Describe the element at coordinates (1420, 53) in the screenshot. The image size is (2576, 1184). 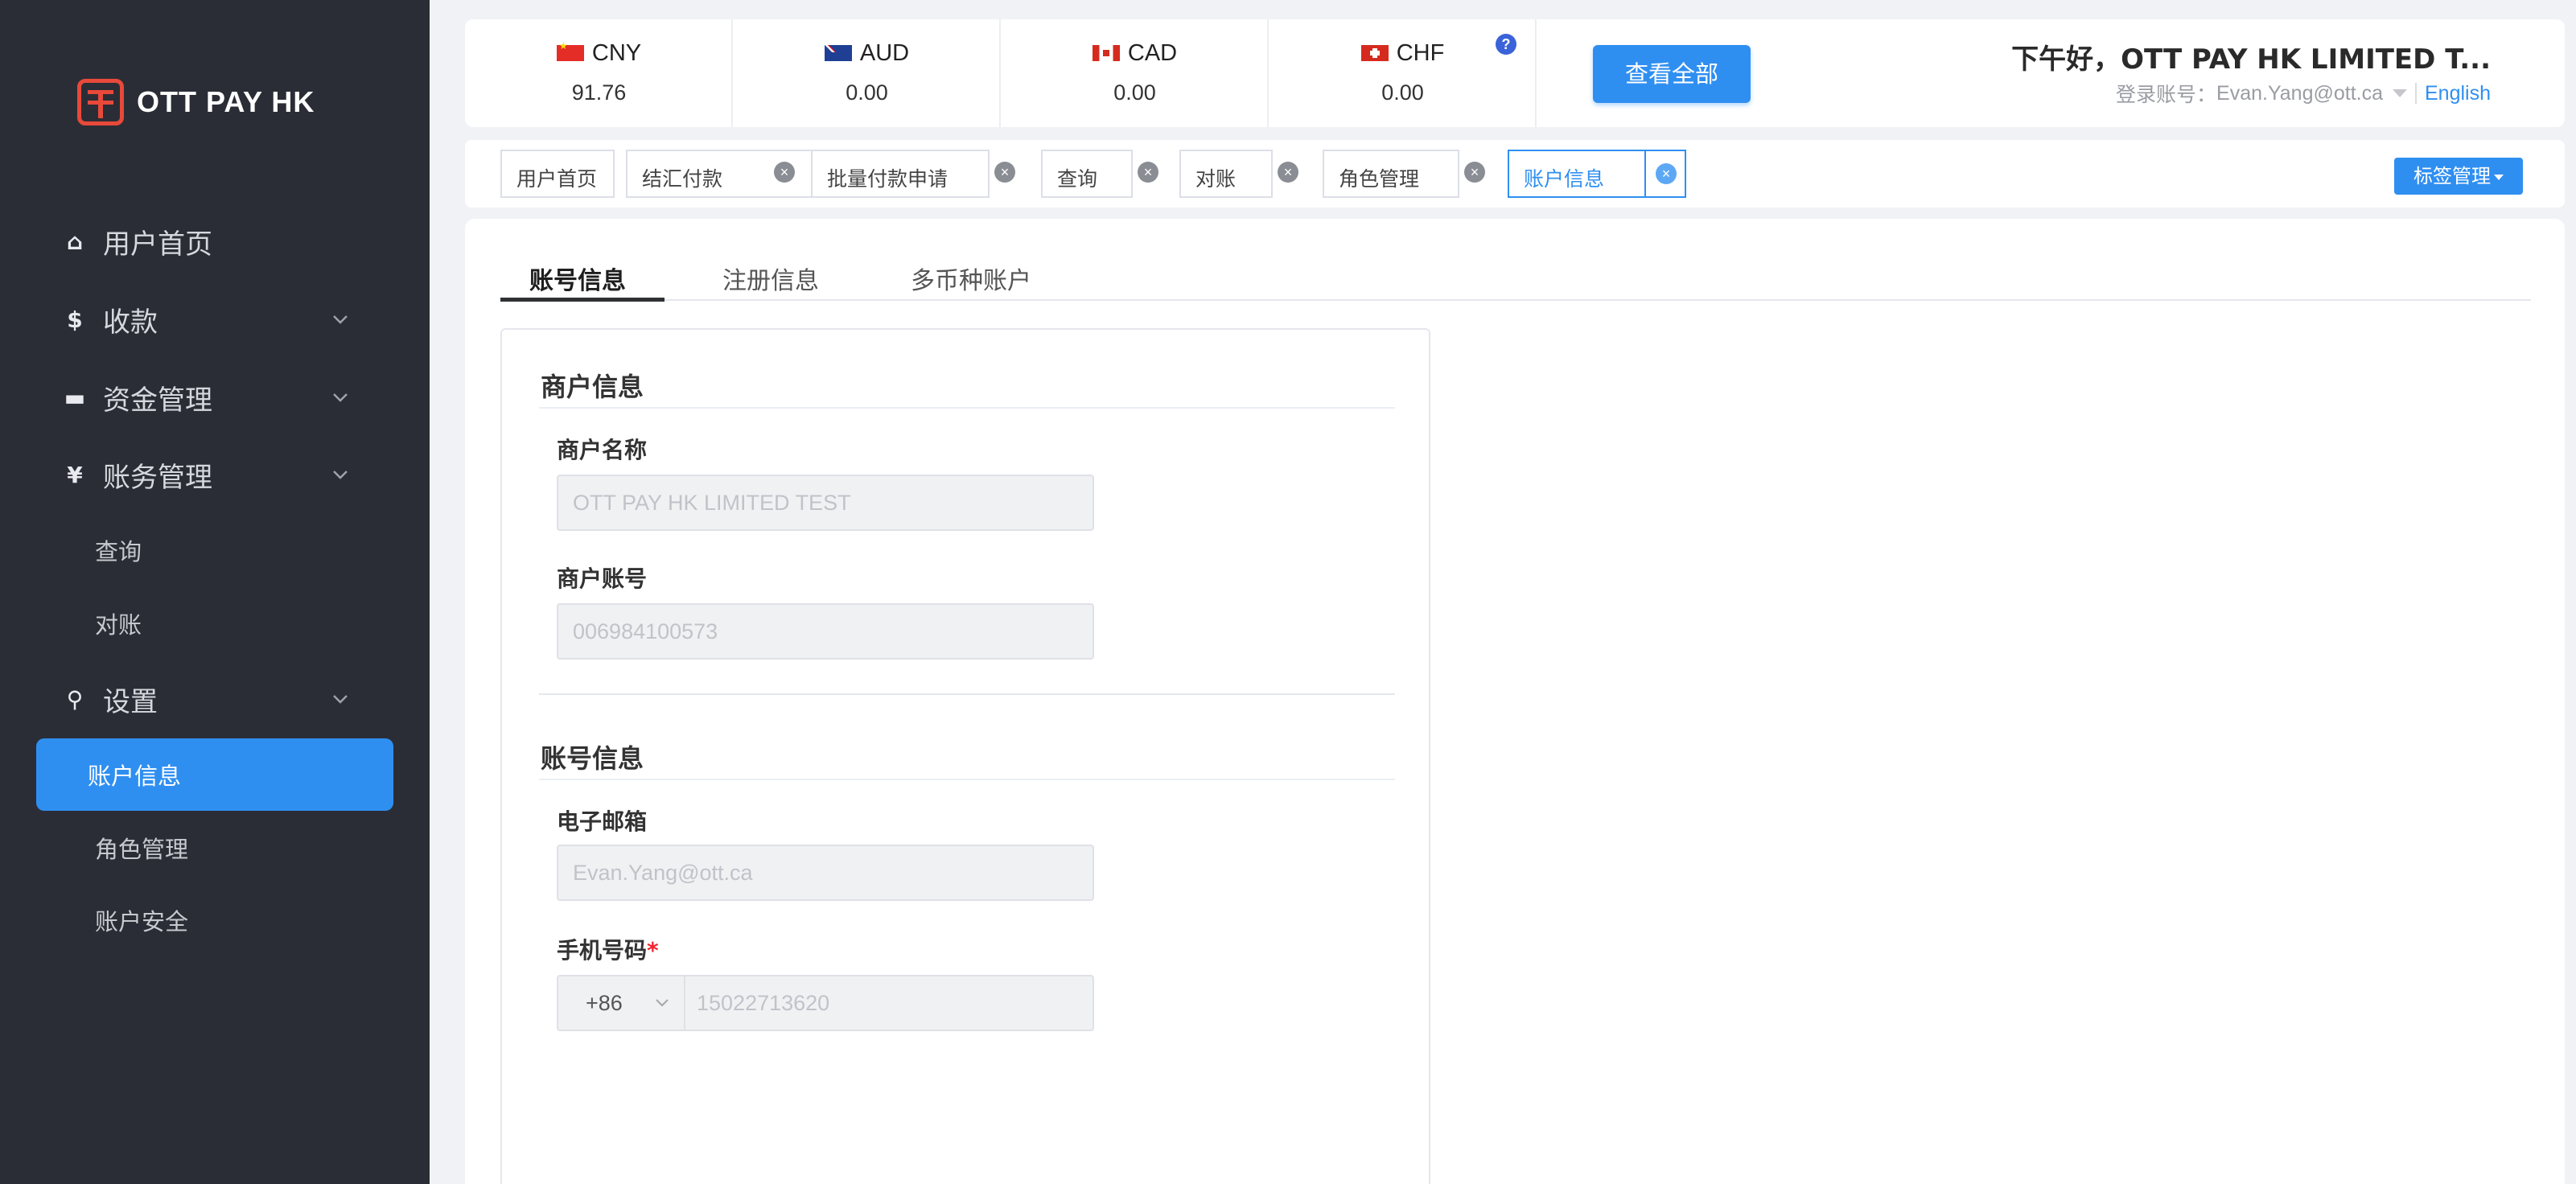
I see `currency-code: CHF` at that location.